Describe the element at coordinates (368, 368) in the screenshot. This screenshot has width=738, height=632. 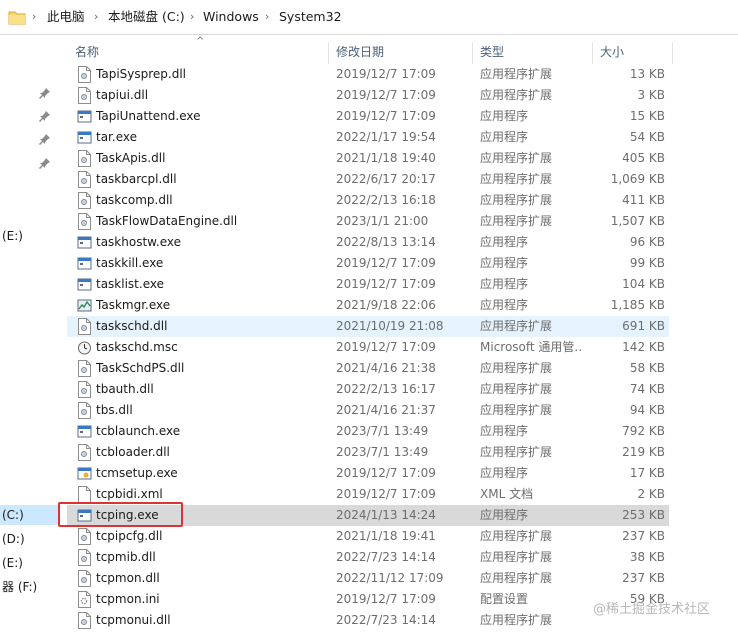
I see `file-row: TaskSchdPS.dll 2021/4/16 21:38 应用程序扩展 58 KB` at that location.